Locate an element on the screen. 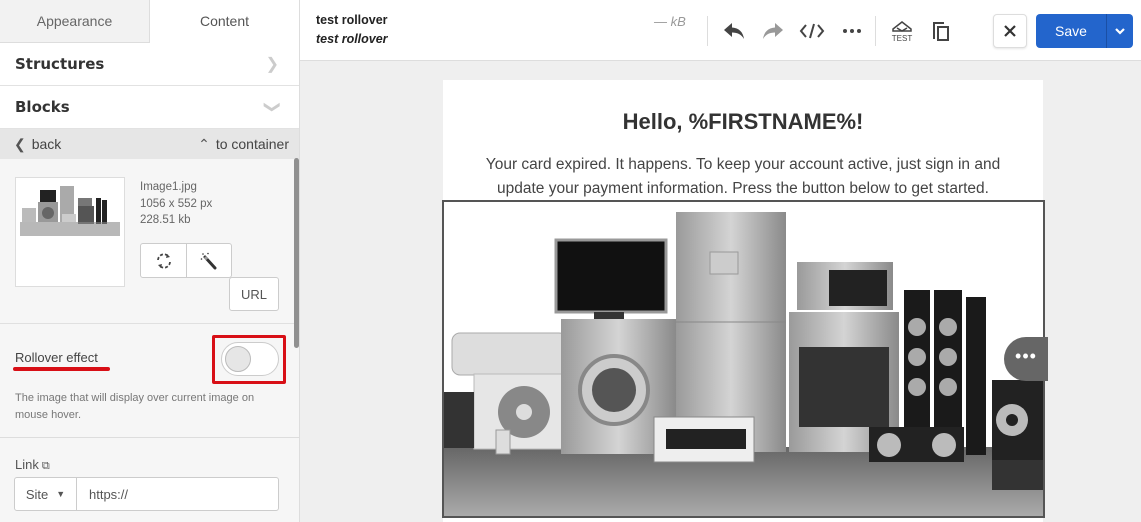  code-icon is located at coordinates (812, 31).